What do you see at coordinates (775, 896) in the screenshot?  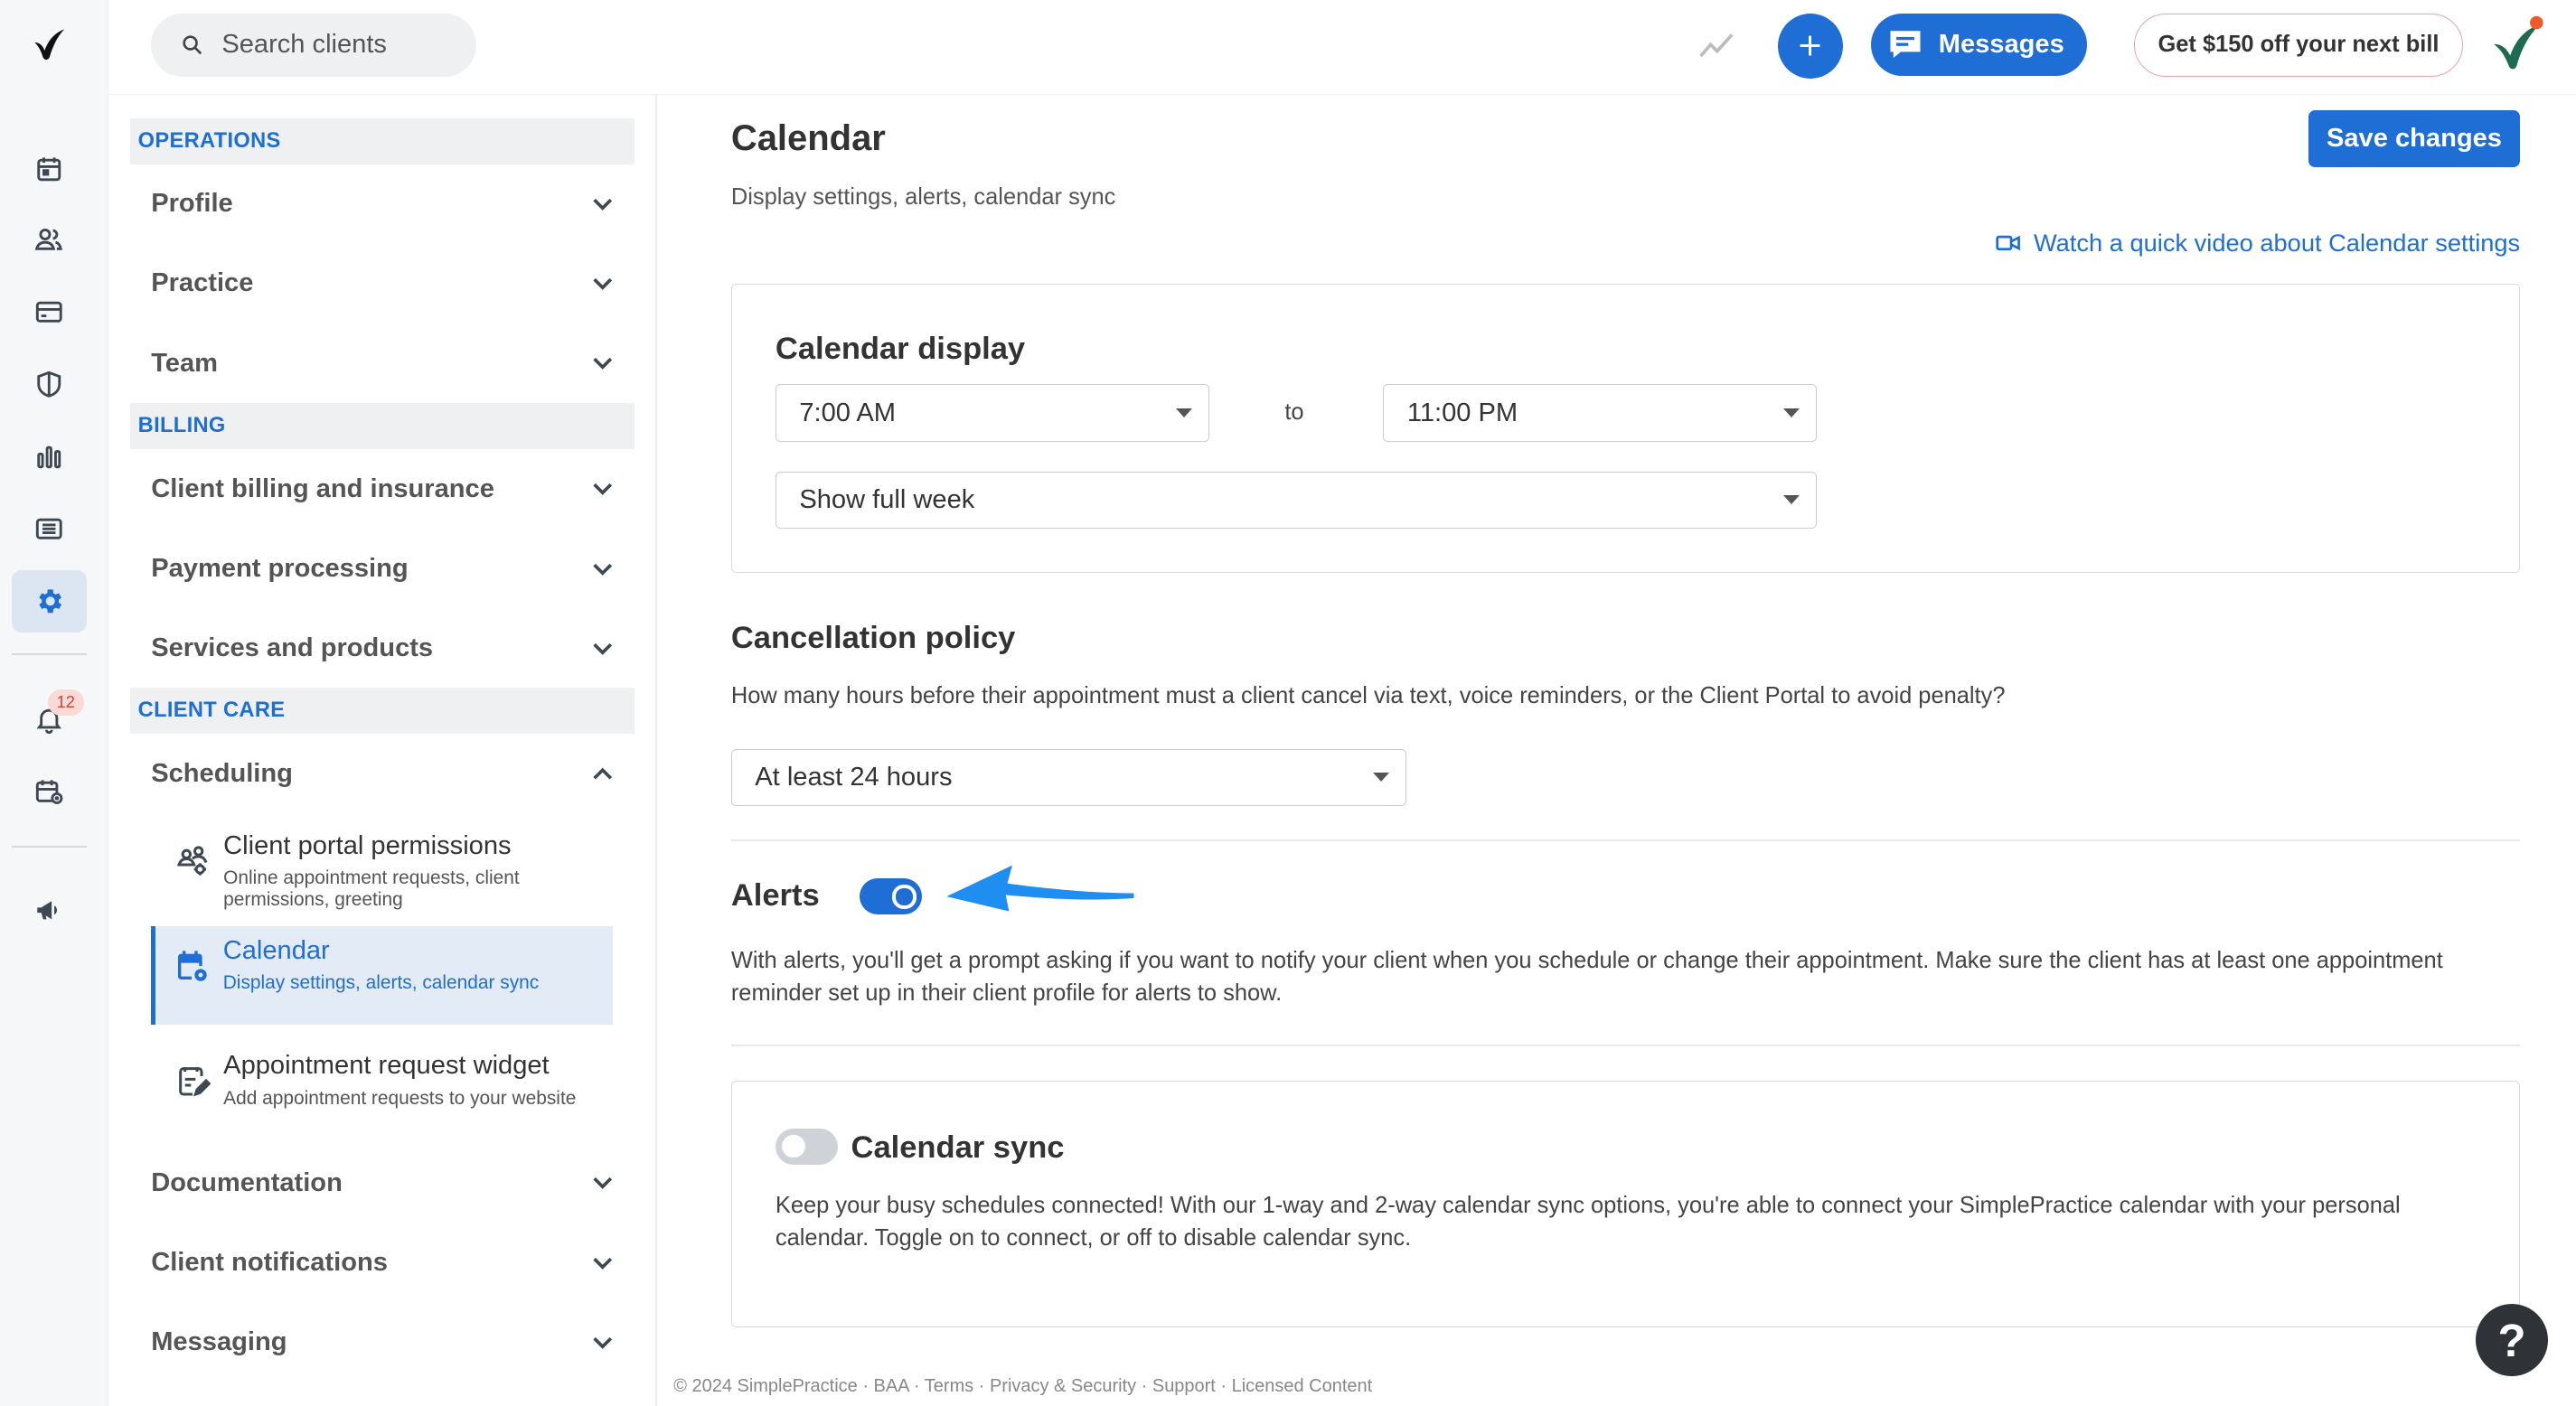 I see `alerts-heading: Alerts` at bounding box center [775, 896].